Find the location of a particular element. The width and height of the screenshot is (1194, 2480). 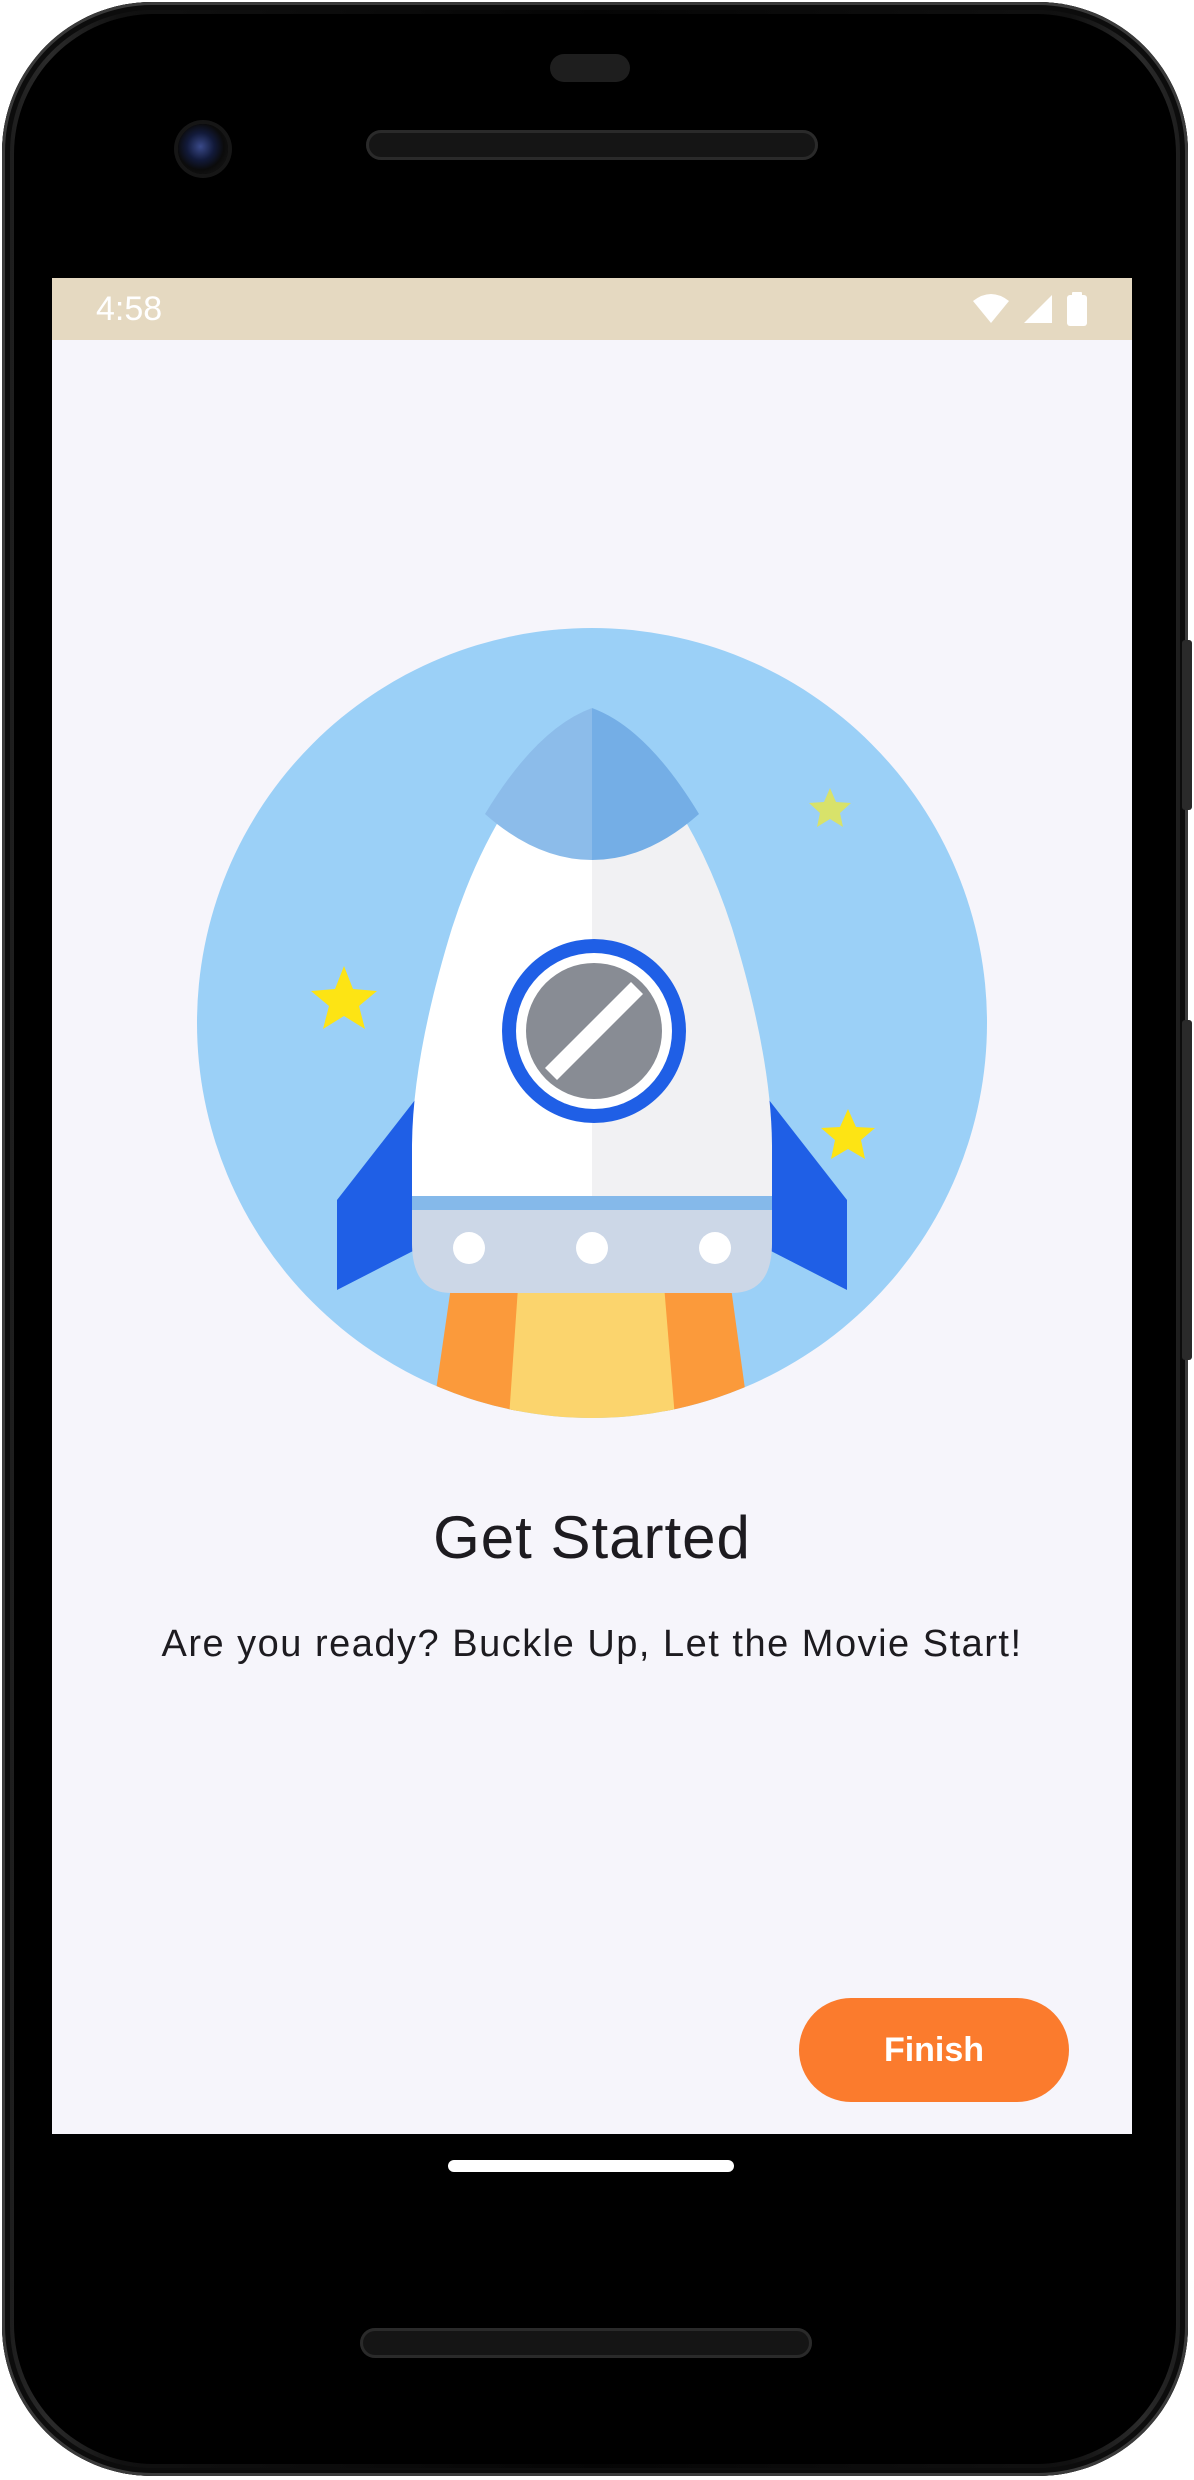

status-icons is located at coordinates (1030, 309).